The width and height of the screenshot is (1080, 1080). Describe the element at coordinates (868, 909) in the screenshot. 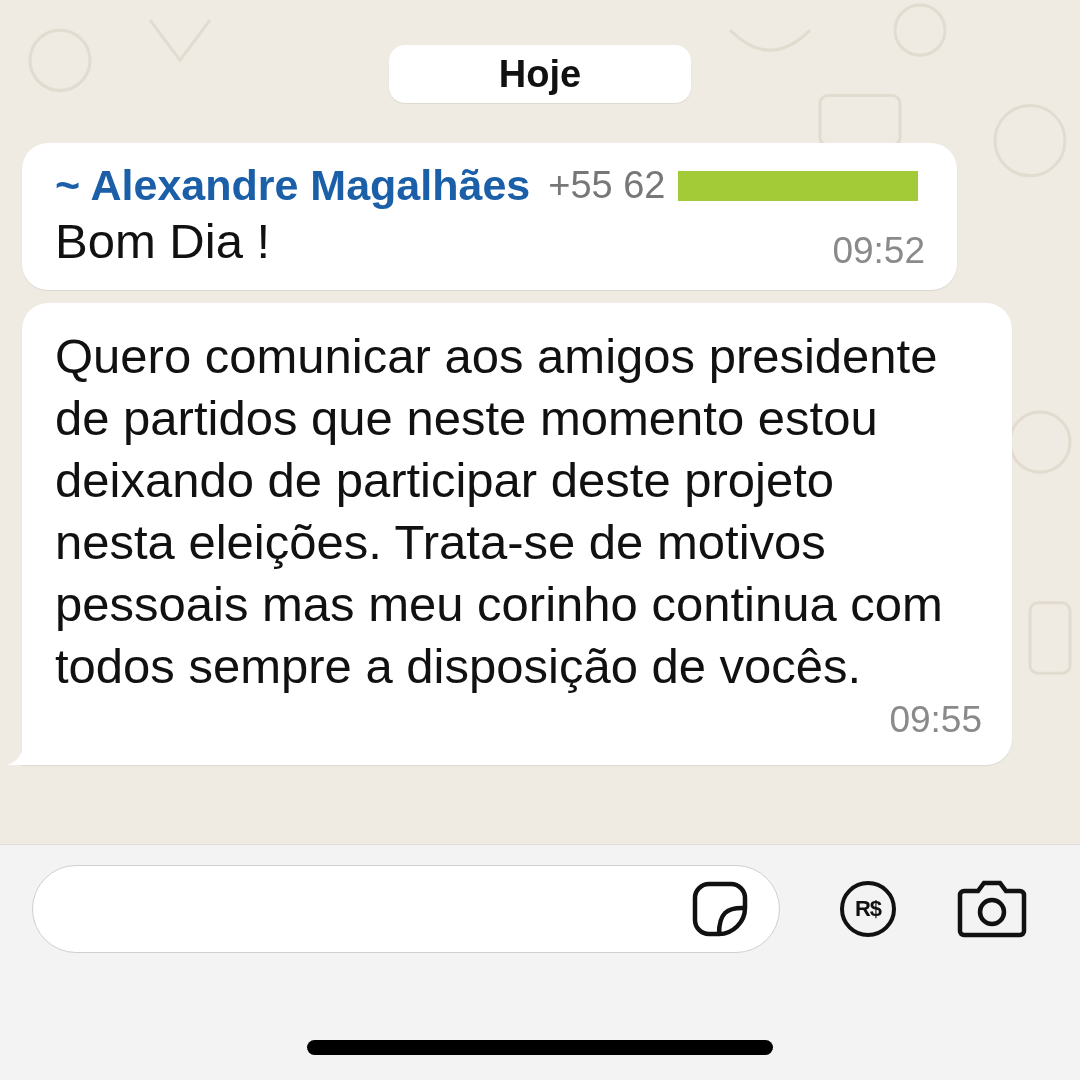

I see `payment-button: R$` at that location.